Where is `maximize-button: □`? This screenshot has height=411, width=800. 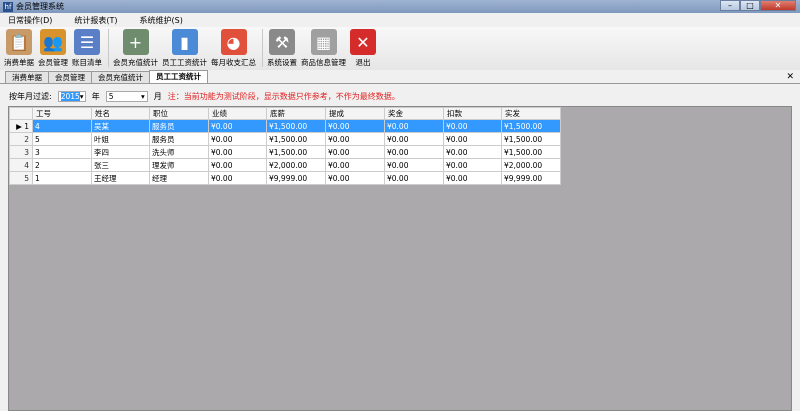 maximize-button: □ is located at coordinates (750, 5).